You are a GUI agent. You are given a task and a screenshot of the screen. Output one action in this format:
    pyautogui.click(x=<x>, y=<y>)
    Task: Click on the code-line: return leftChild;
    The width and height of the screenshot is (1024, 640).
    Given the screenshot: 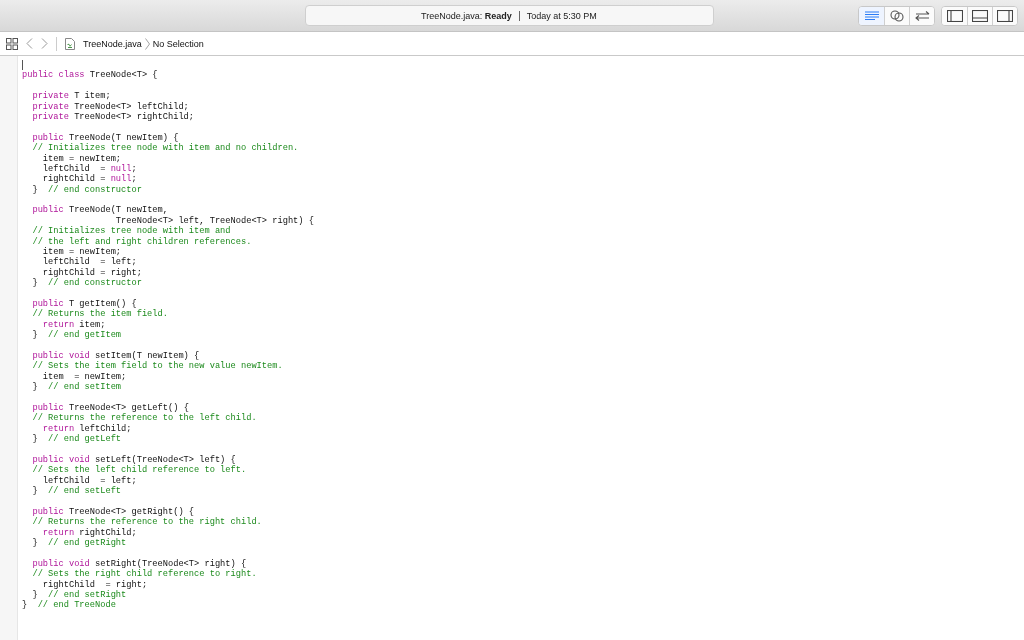 What is the action you would take?
    pyautogui.click(x=87, y=428)
    